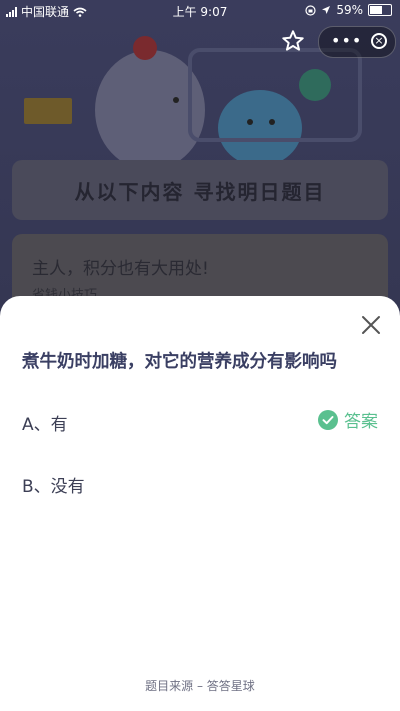  Describe the element at coordinates (200, 11) in the screenshot. I see `status-bar: 中国联通 上午 9:07 59%` at that location.